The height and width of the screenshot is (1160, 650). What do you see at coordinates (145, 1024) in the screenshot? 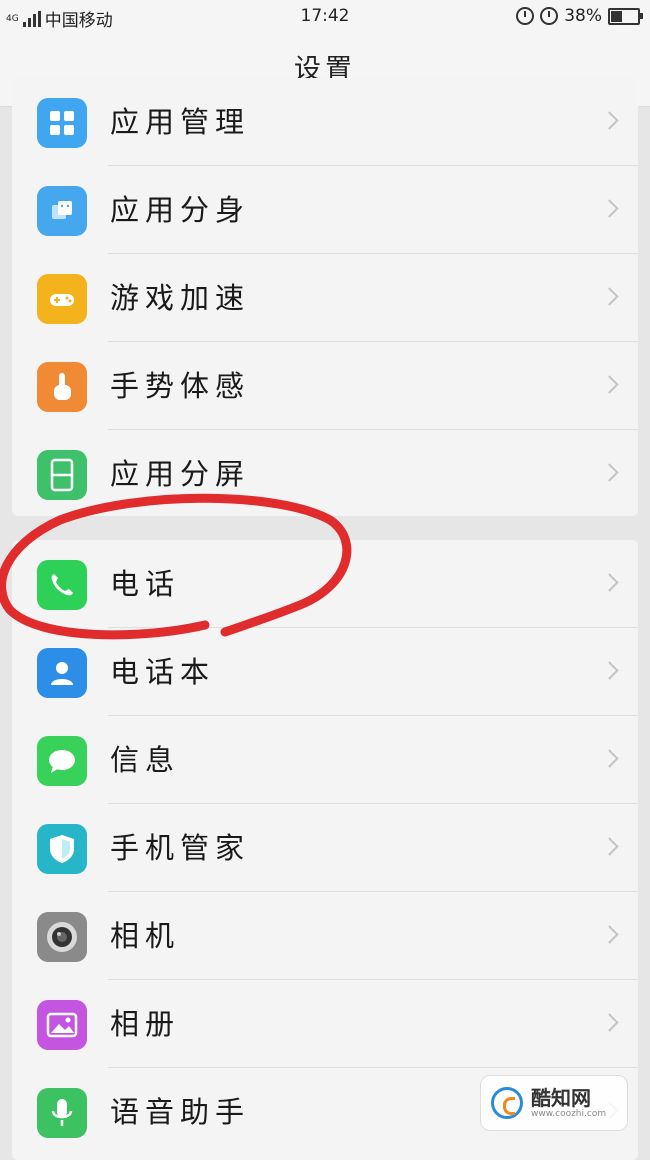
I see `settings-item-label: 相册` at bounding box center [145, 1024].